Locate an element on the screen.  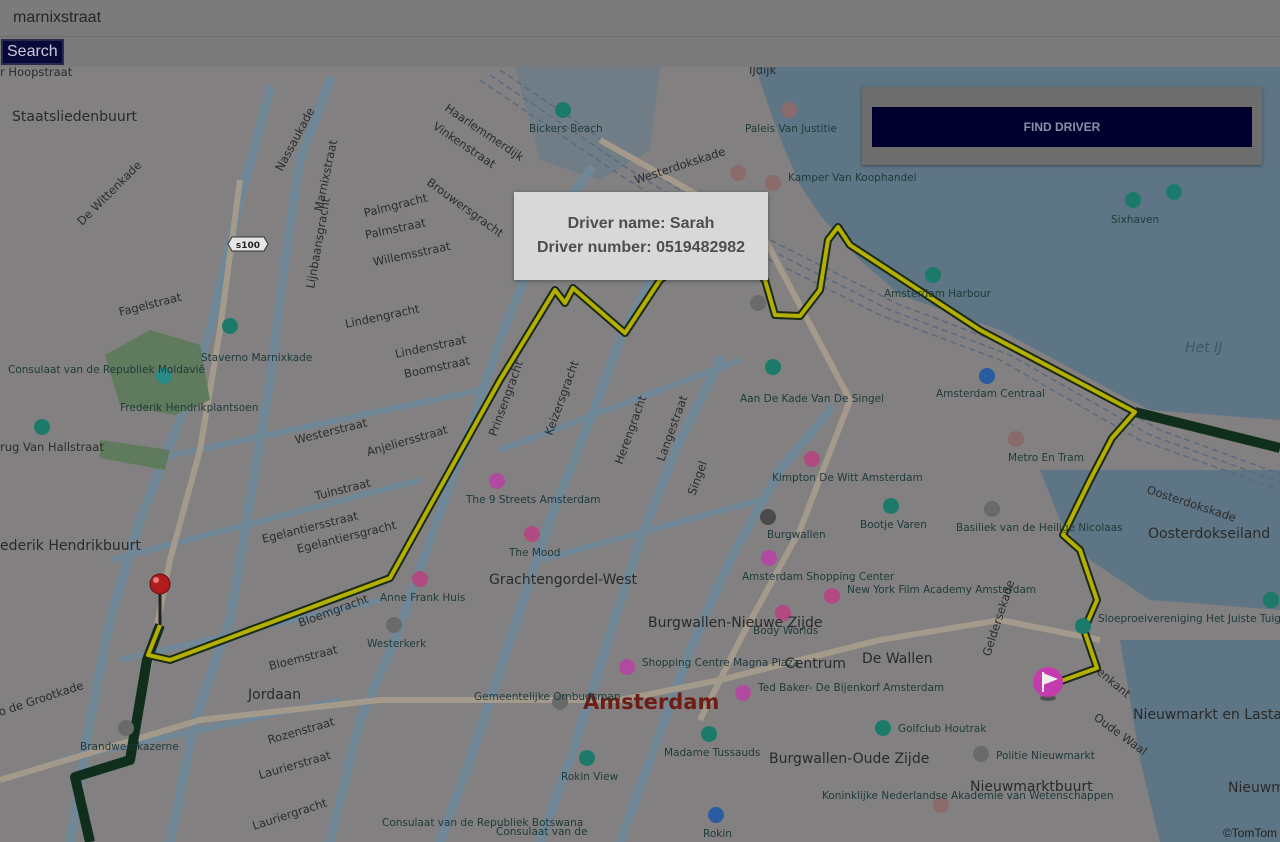
svg-text: s100 is located at coordinates (248, 246).